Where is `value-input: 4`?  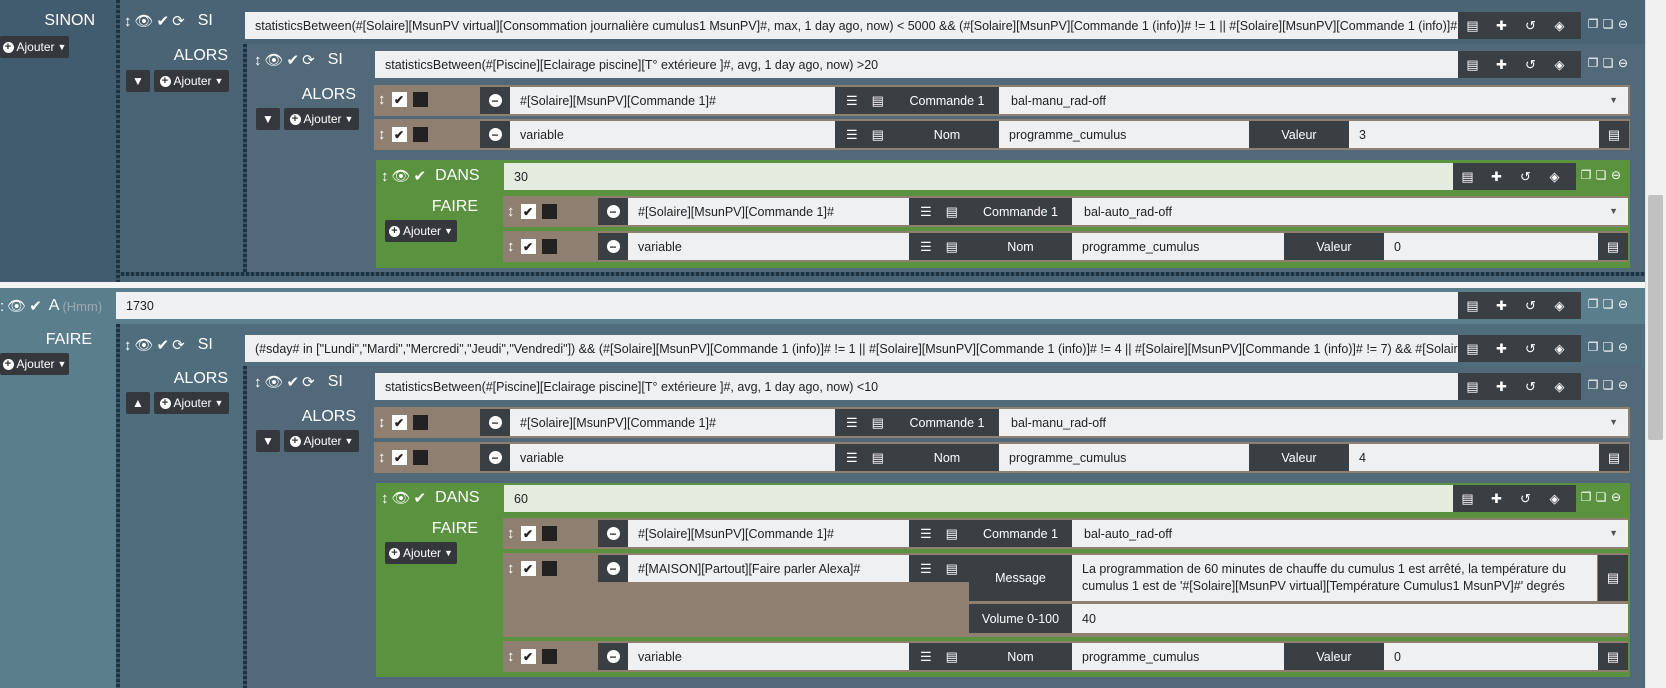
value-input: 4 is located at coordinates (1474, 457).